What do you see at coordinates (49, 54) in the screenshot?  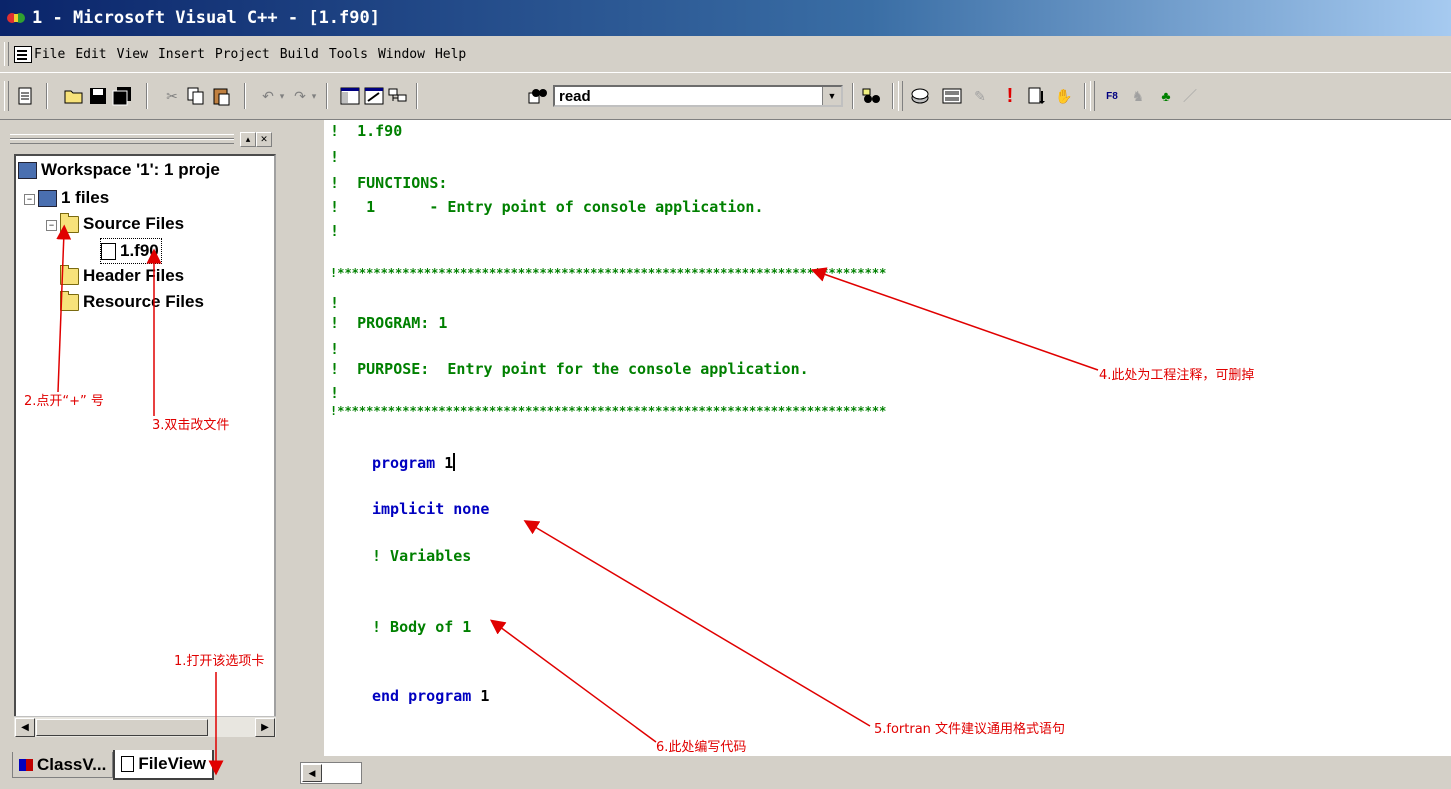 I see `menu-file: File` at bounding box center [49, 54].